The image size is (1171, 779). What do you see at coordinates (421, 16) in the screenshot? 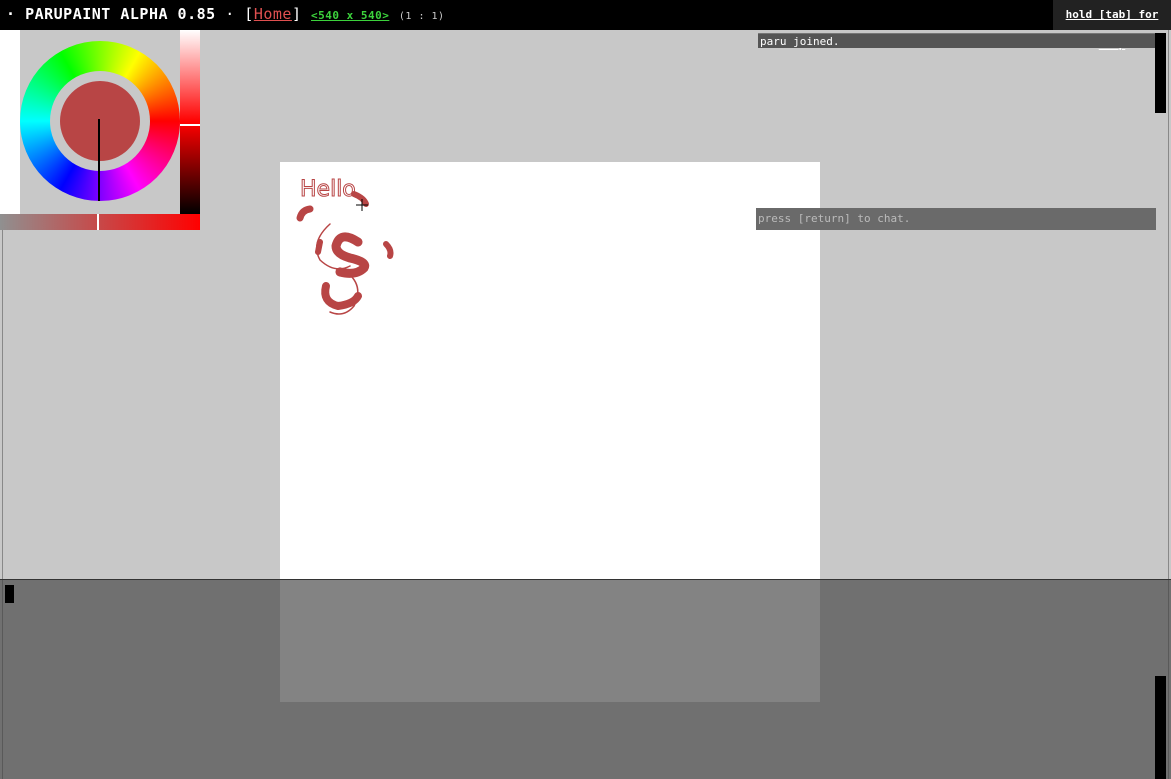
I see `zoom-ratio: (1 : 1)` at bounding box center [421, 16].